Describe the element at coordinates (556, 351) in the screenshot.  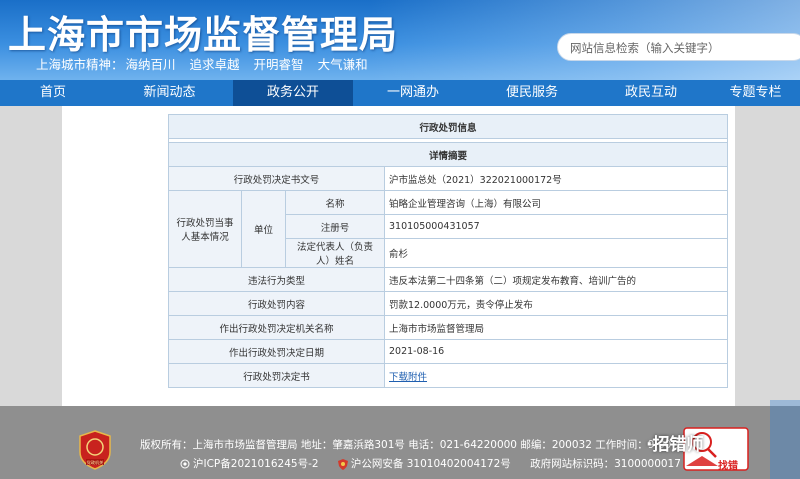
I see `decision-date-value: 2021-08-16` at that location.